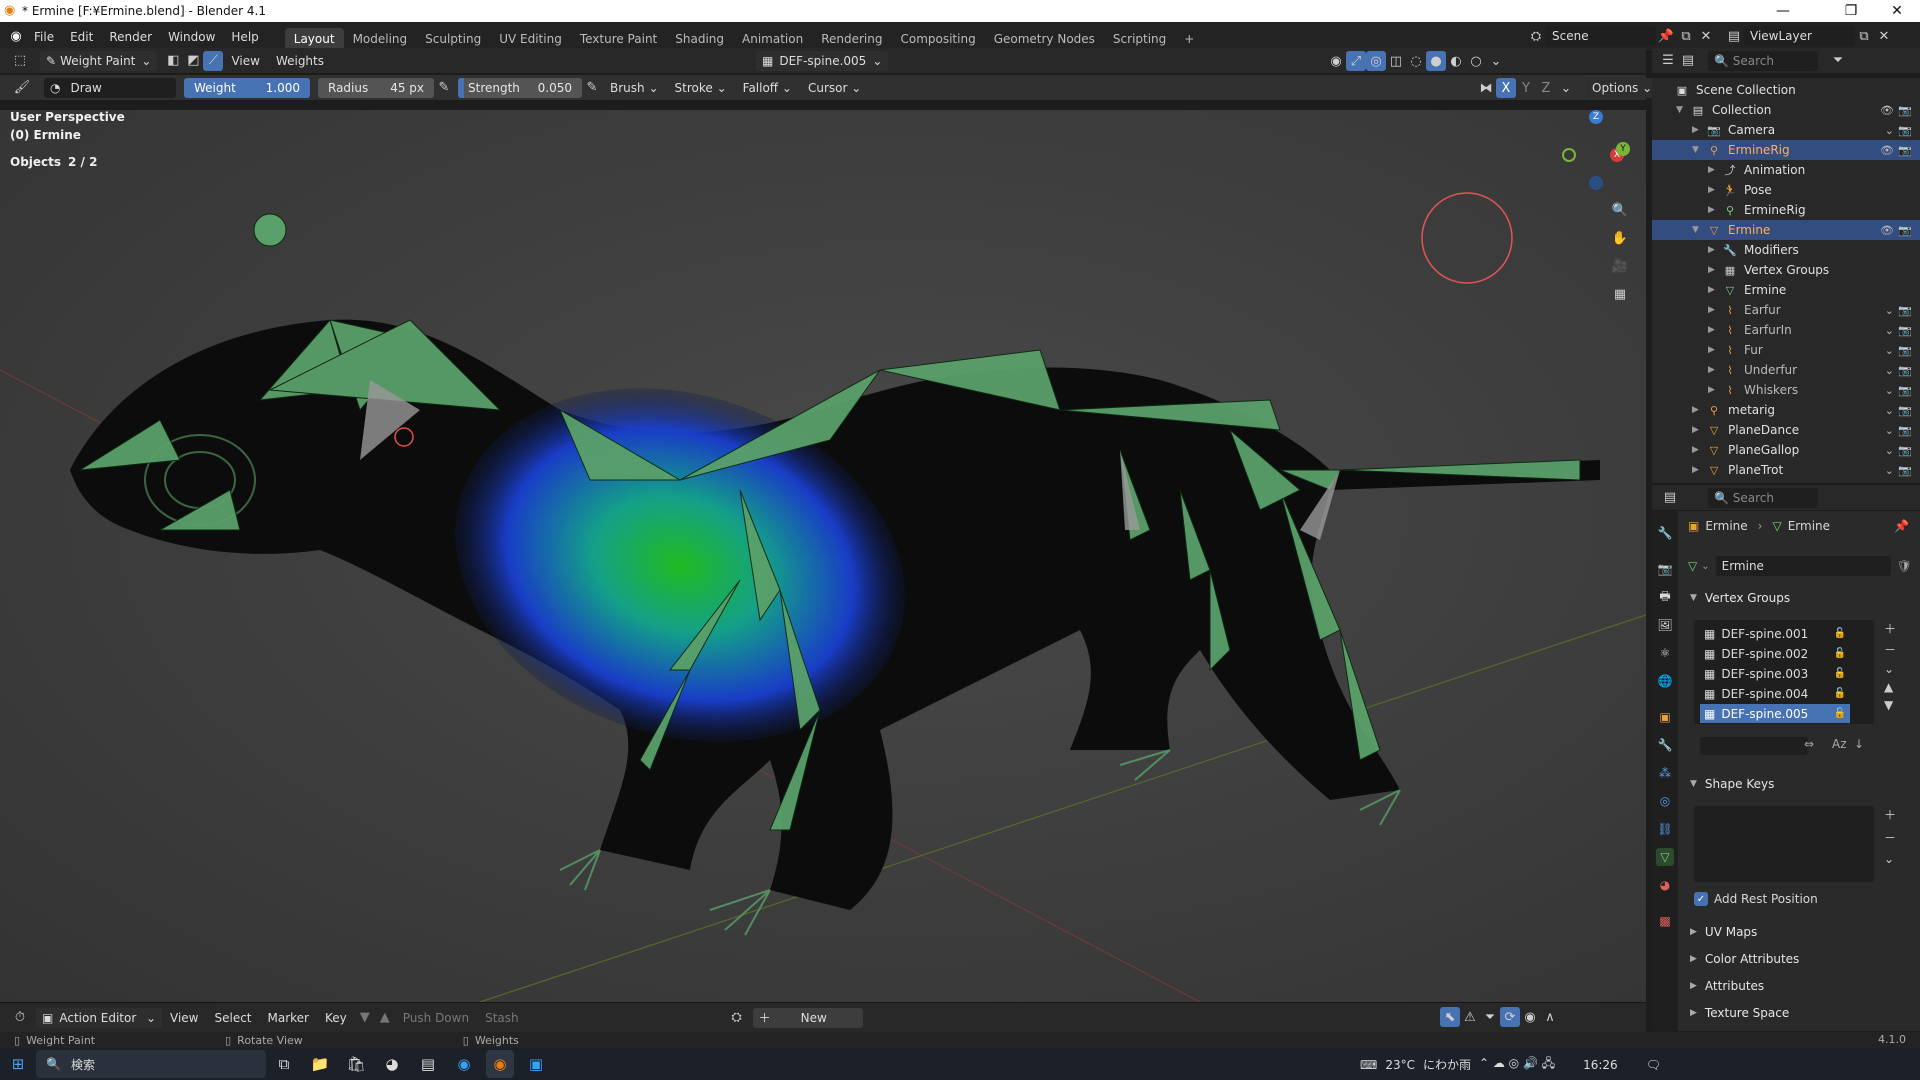 The image size is (1920, 1080). What do you see at coordinates (110, 87) in the screenshot?
I see `brush-selector: ◔ Draw` at bounding box center [110, 87].